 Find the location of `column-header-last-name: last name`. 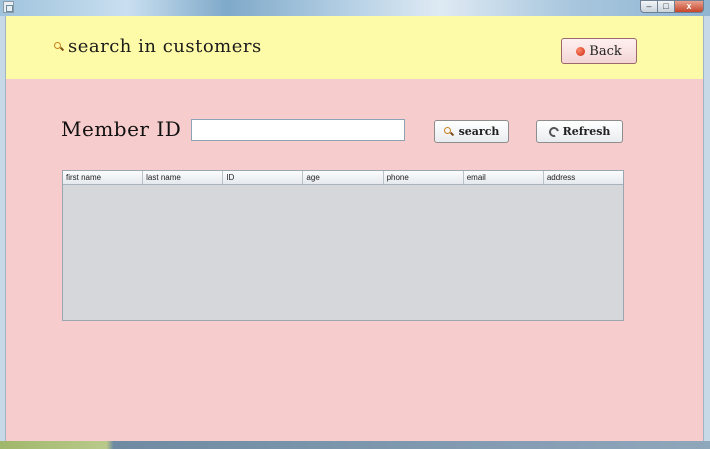

column-header-last-name: last name is located at coordinates (183, 177).